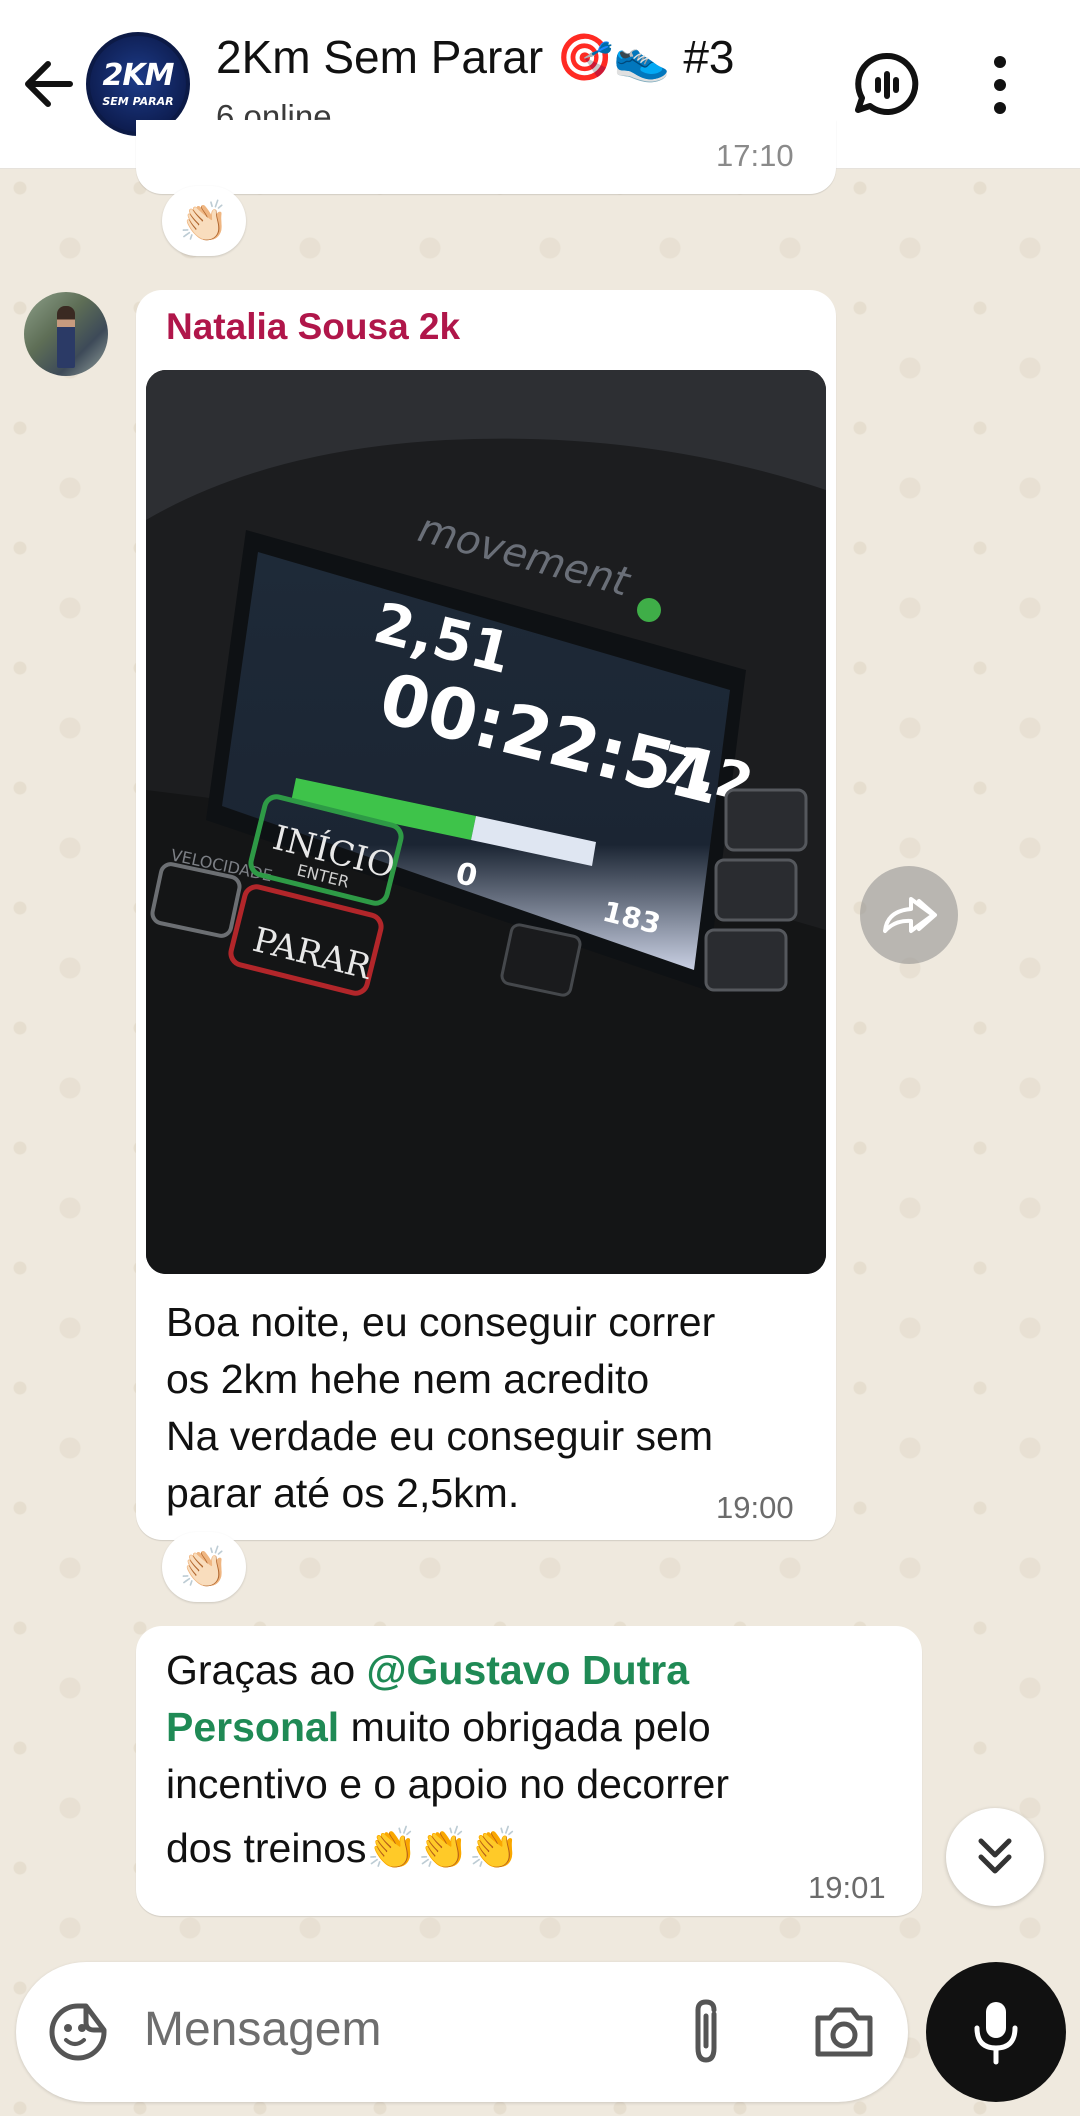 This screenshot has width=1080, height=2116. I want to click on message-text-line: Na verdade eu conseguir sem, so click(439, 1436).